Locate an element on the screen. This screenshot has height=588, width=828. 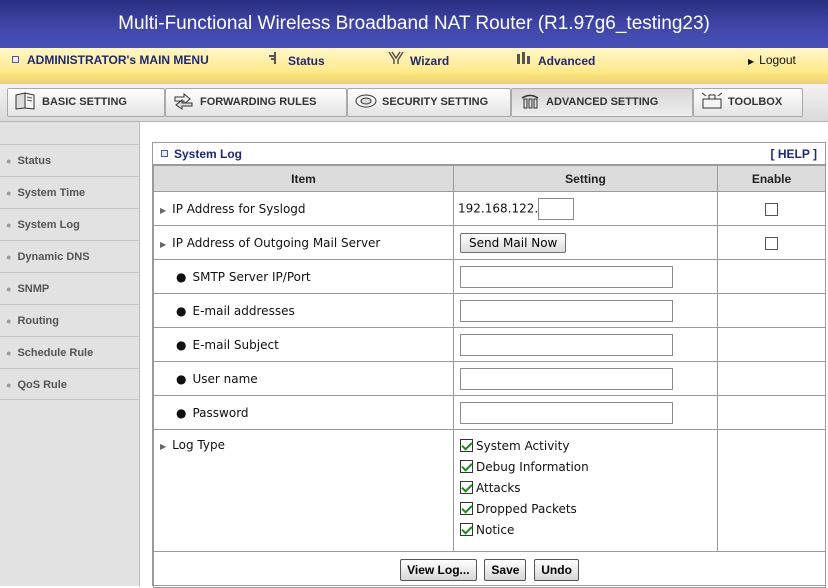
panel-square-icon is located at coordinates (164, 153).